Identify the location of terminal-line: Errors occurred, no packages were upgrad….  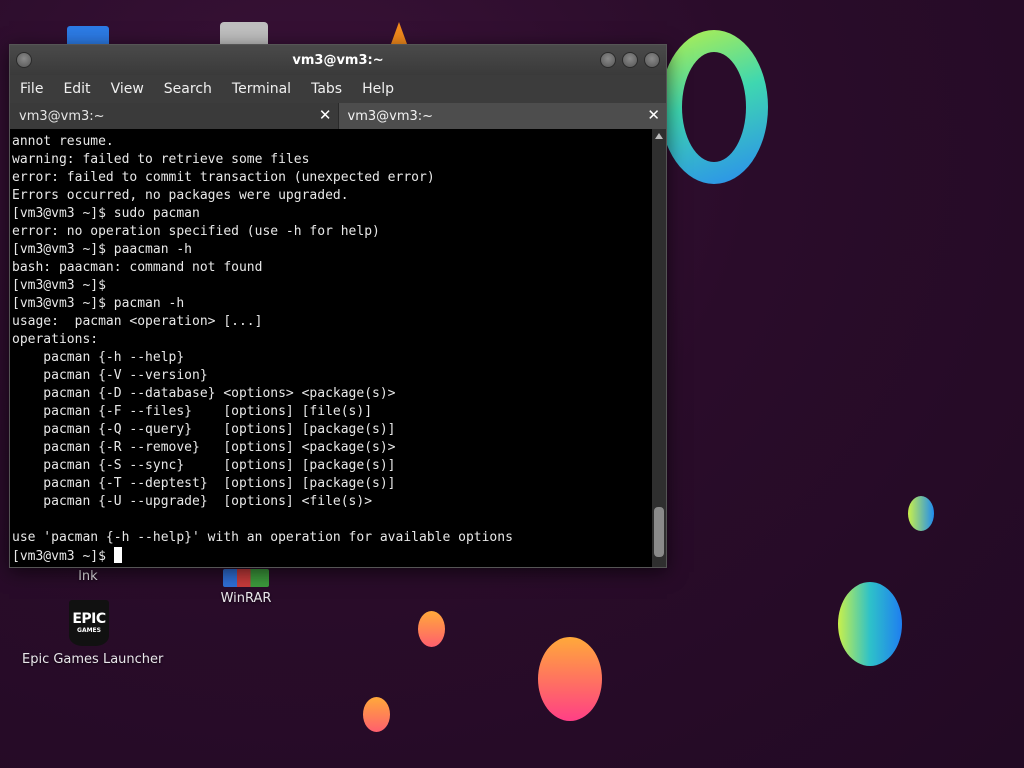
(180, 195).